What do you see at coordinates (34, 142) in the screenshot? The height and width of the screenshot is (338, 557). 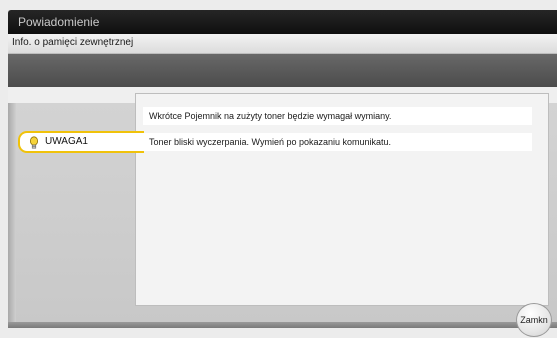 I see `lightbulb-icon` at bounding box center [34, 142].